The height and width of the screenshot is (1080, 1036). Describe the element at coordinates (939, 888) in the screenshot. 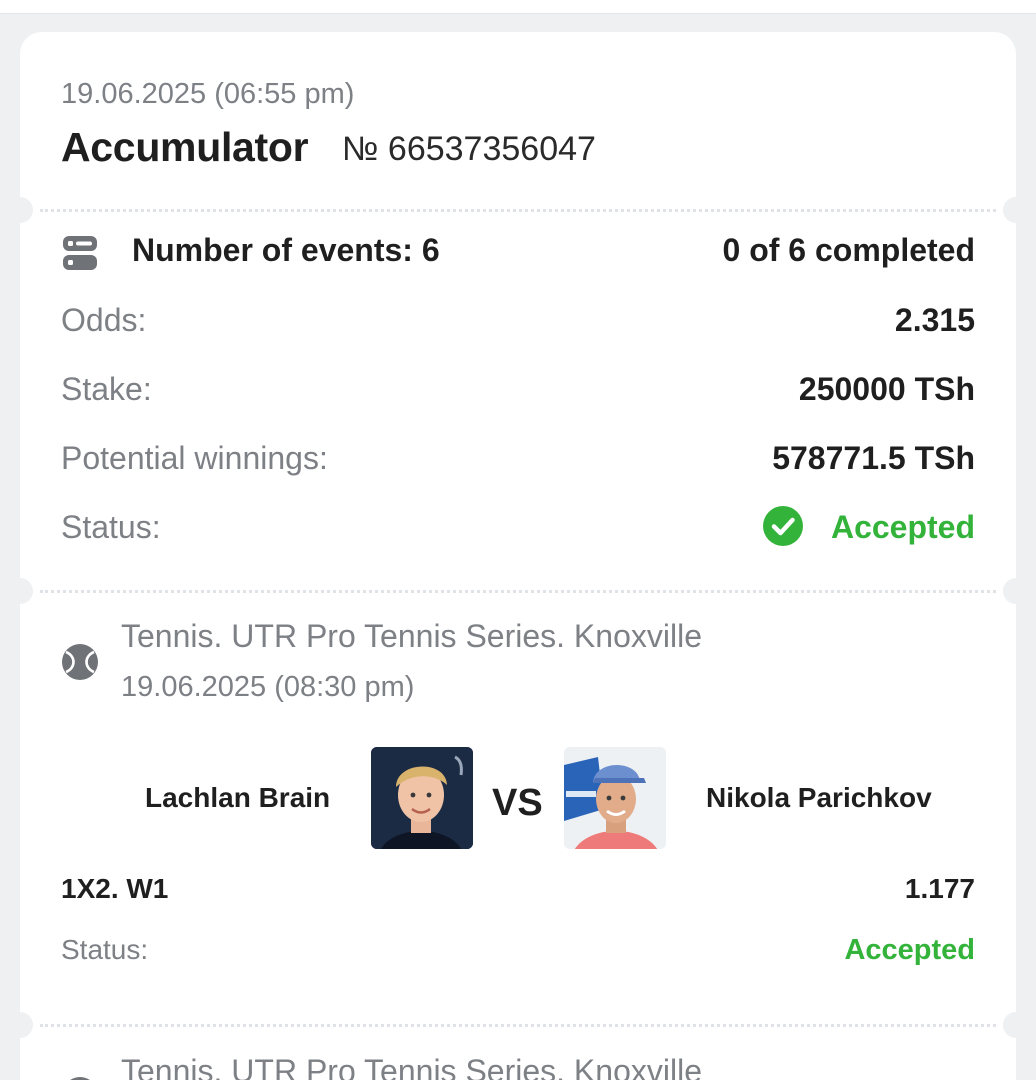

I see `event-odds: 1.177` at that location.